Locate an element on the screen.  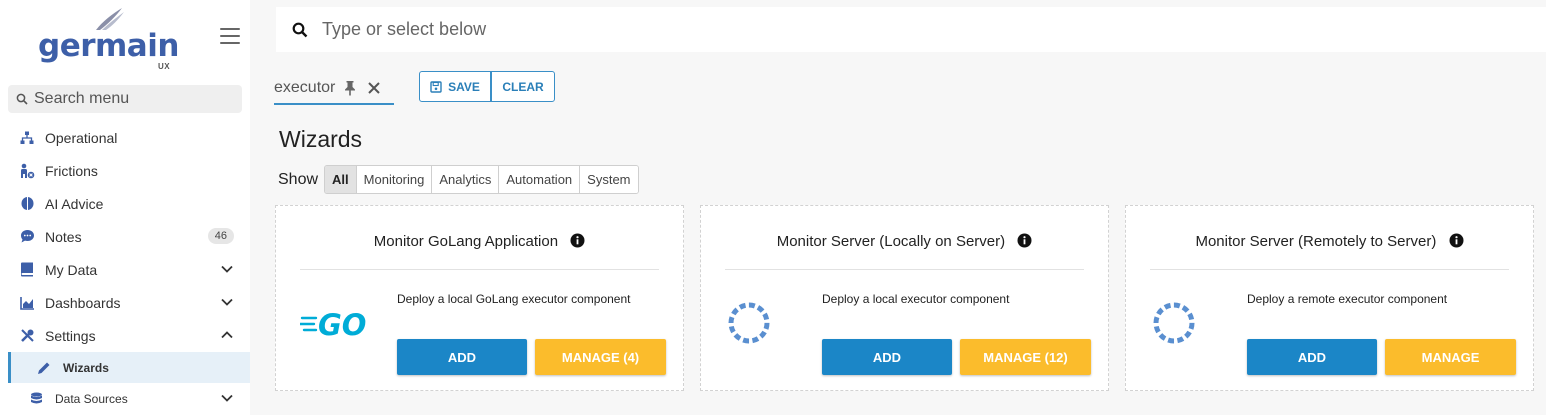
manage-button: MANAGE (4) is located at coordinates (600, 357).